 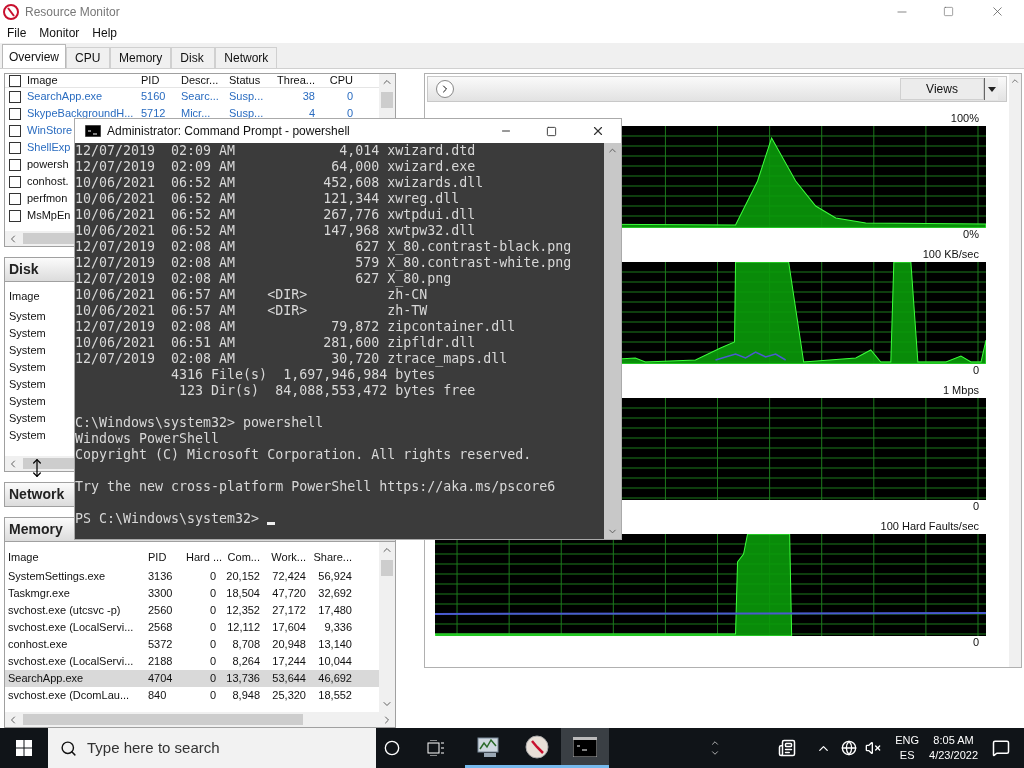 I want to click on console-line: 10/06/2021 06:57 AM <DIR> zh-TW, so click(x=251, y=311).